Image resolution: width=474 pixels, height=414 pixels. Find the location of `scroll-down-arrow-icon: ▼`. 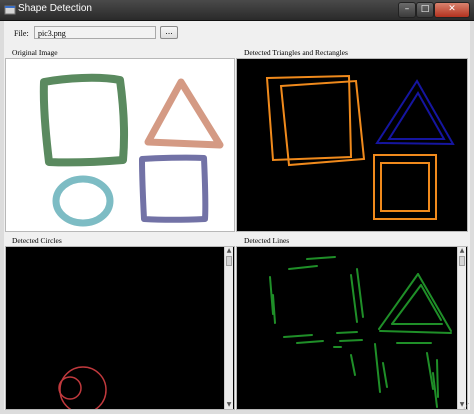

scroll-down-arrow-icon: ▼ is located at coordinates (229, 405).